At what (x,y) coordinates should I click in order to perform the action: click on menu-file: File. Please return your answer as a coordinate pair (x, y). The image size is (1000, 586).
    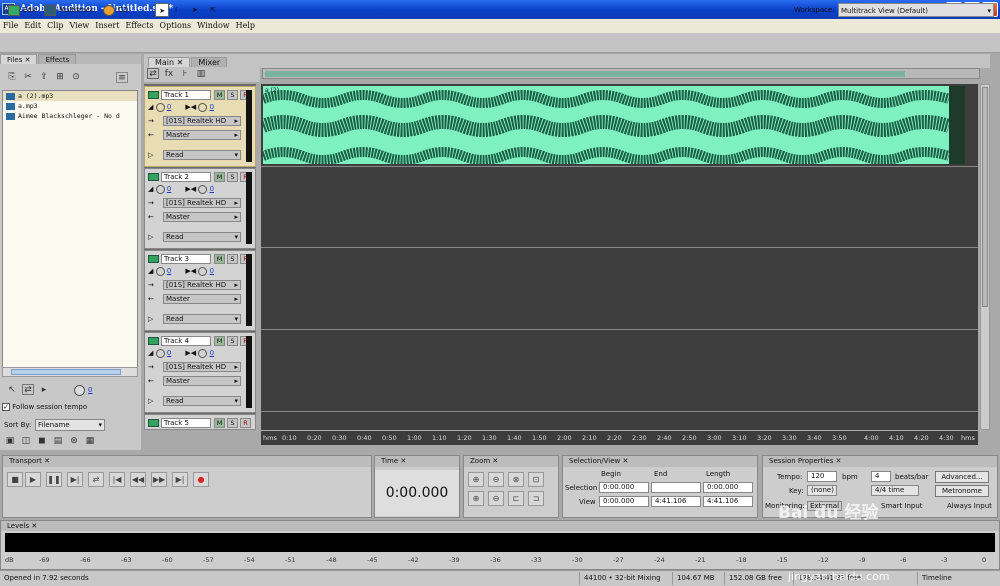
    Looking at the image, I should click on (10, 26).